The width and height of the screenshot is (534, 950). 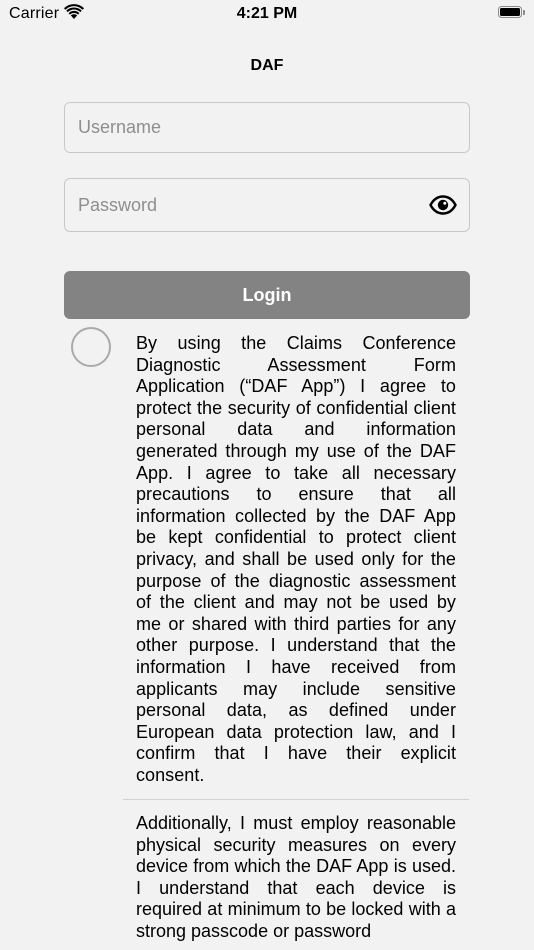 What do you see at coordinates (267, 65) in the screenshot?
I see `page-title: DAF` at bounding box center [267, 65].